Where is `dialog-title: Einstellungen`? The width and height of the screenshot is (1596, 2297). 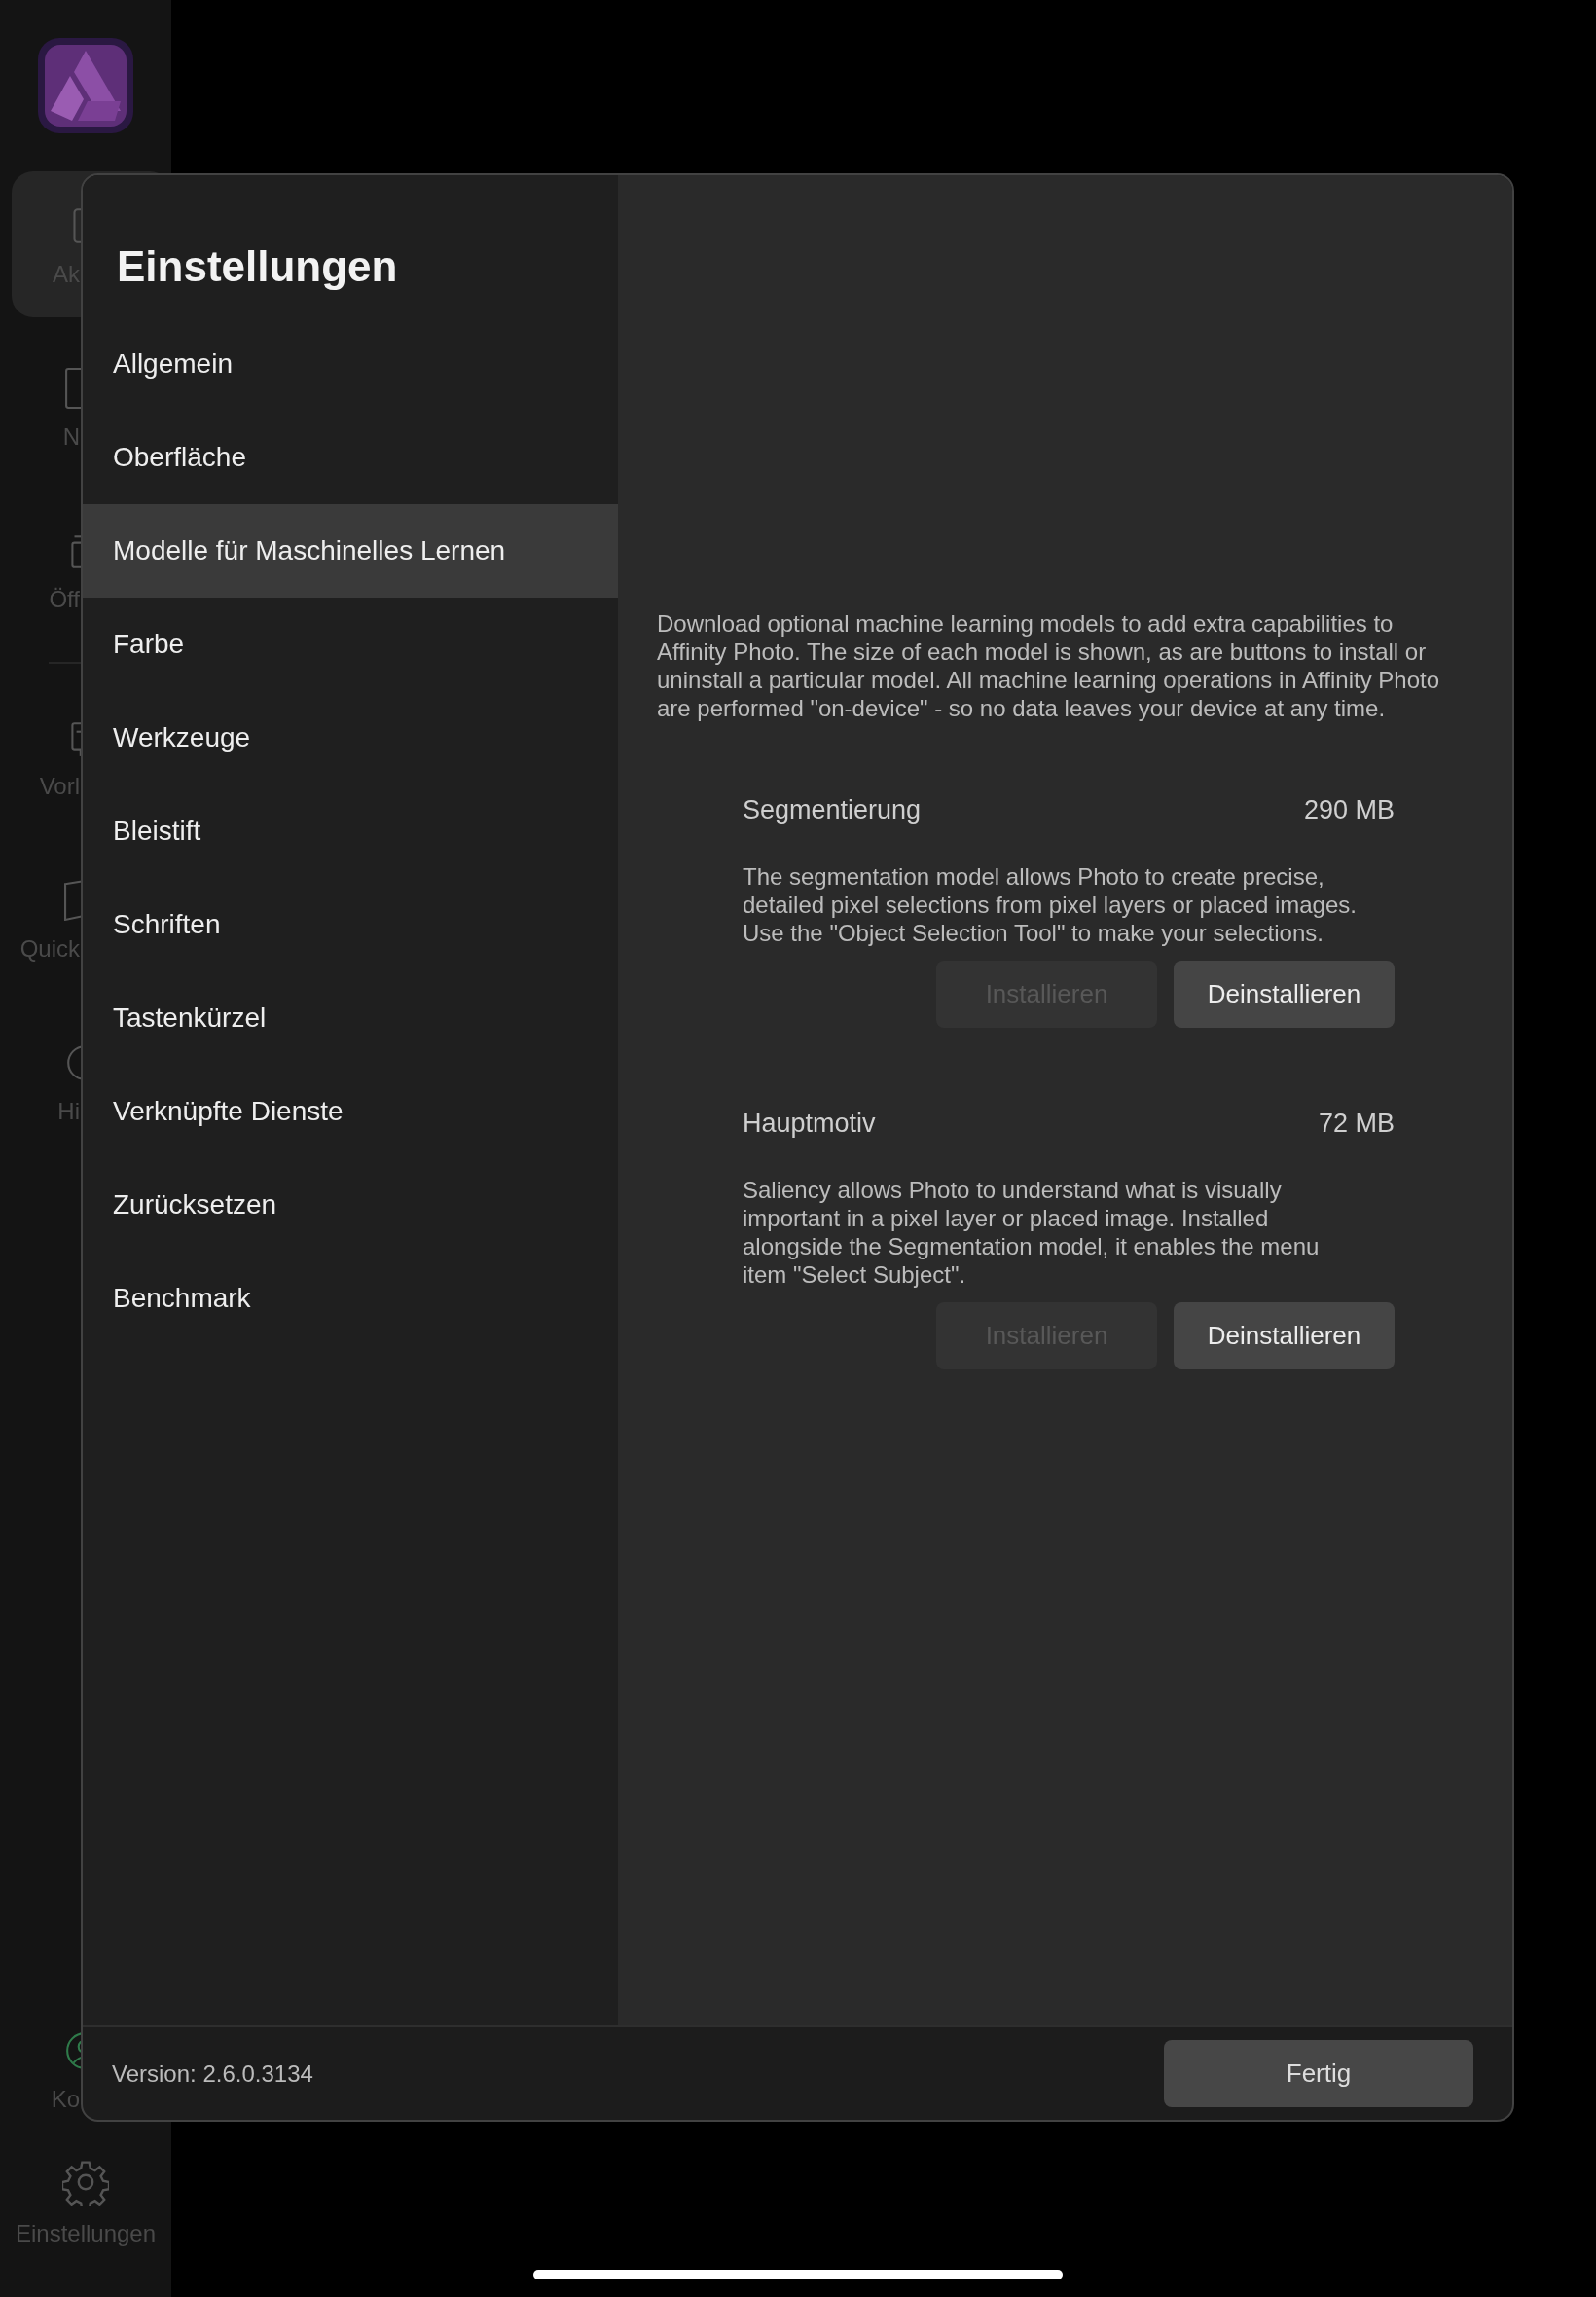 dialog-title: Einstellungen is located at coordinates (258, 266).